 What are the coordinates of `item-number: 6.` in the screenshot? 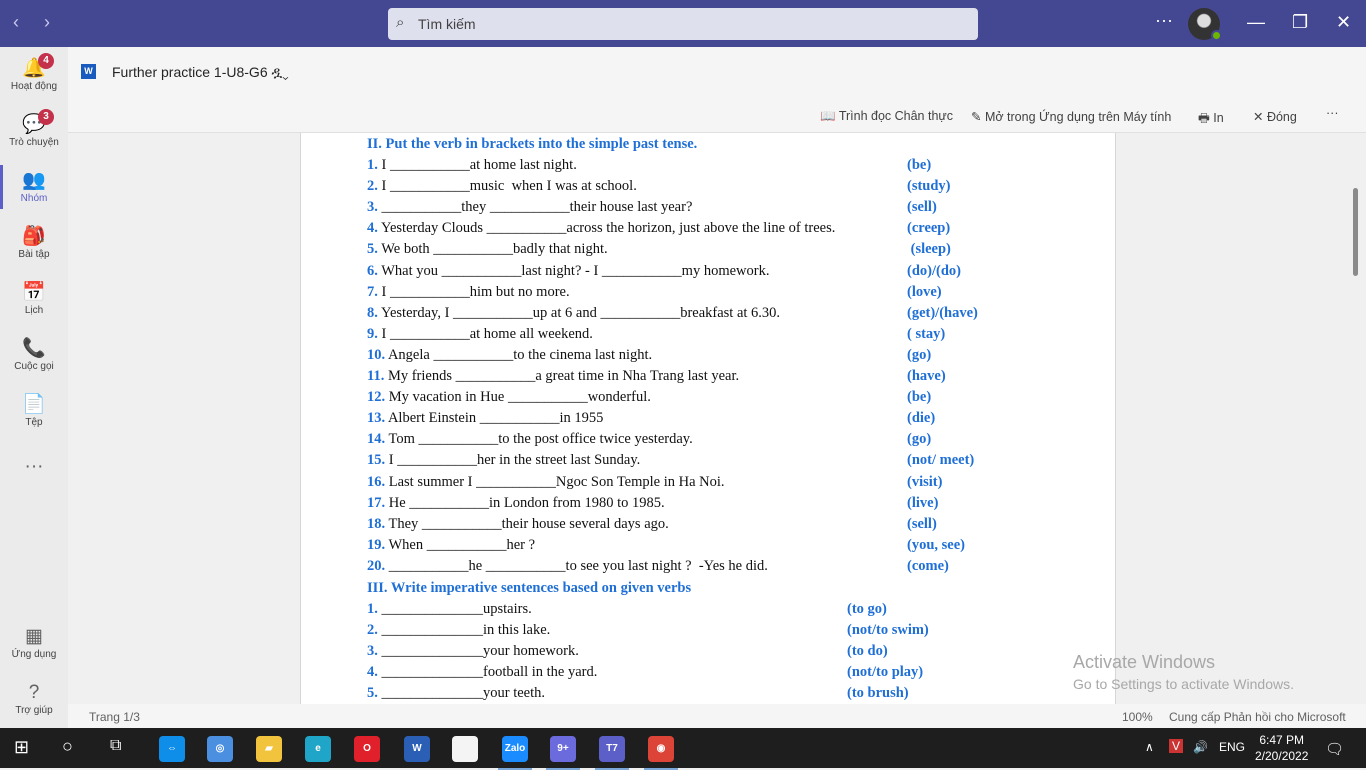 It's located at (372, 270).